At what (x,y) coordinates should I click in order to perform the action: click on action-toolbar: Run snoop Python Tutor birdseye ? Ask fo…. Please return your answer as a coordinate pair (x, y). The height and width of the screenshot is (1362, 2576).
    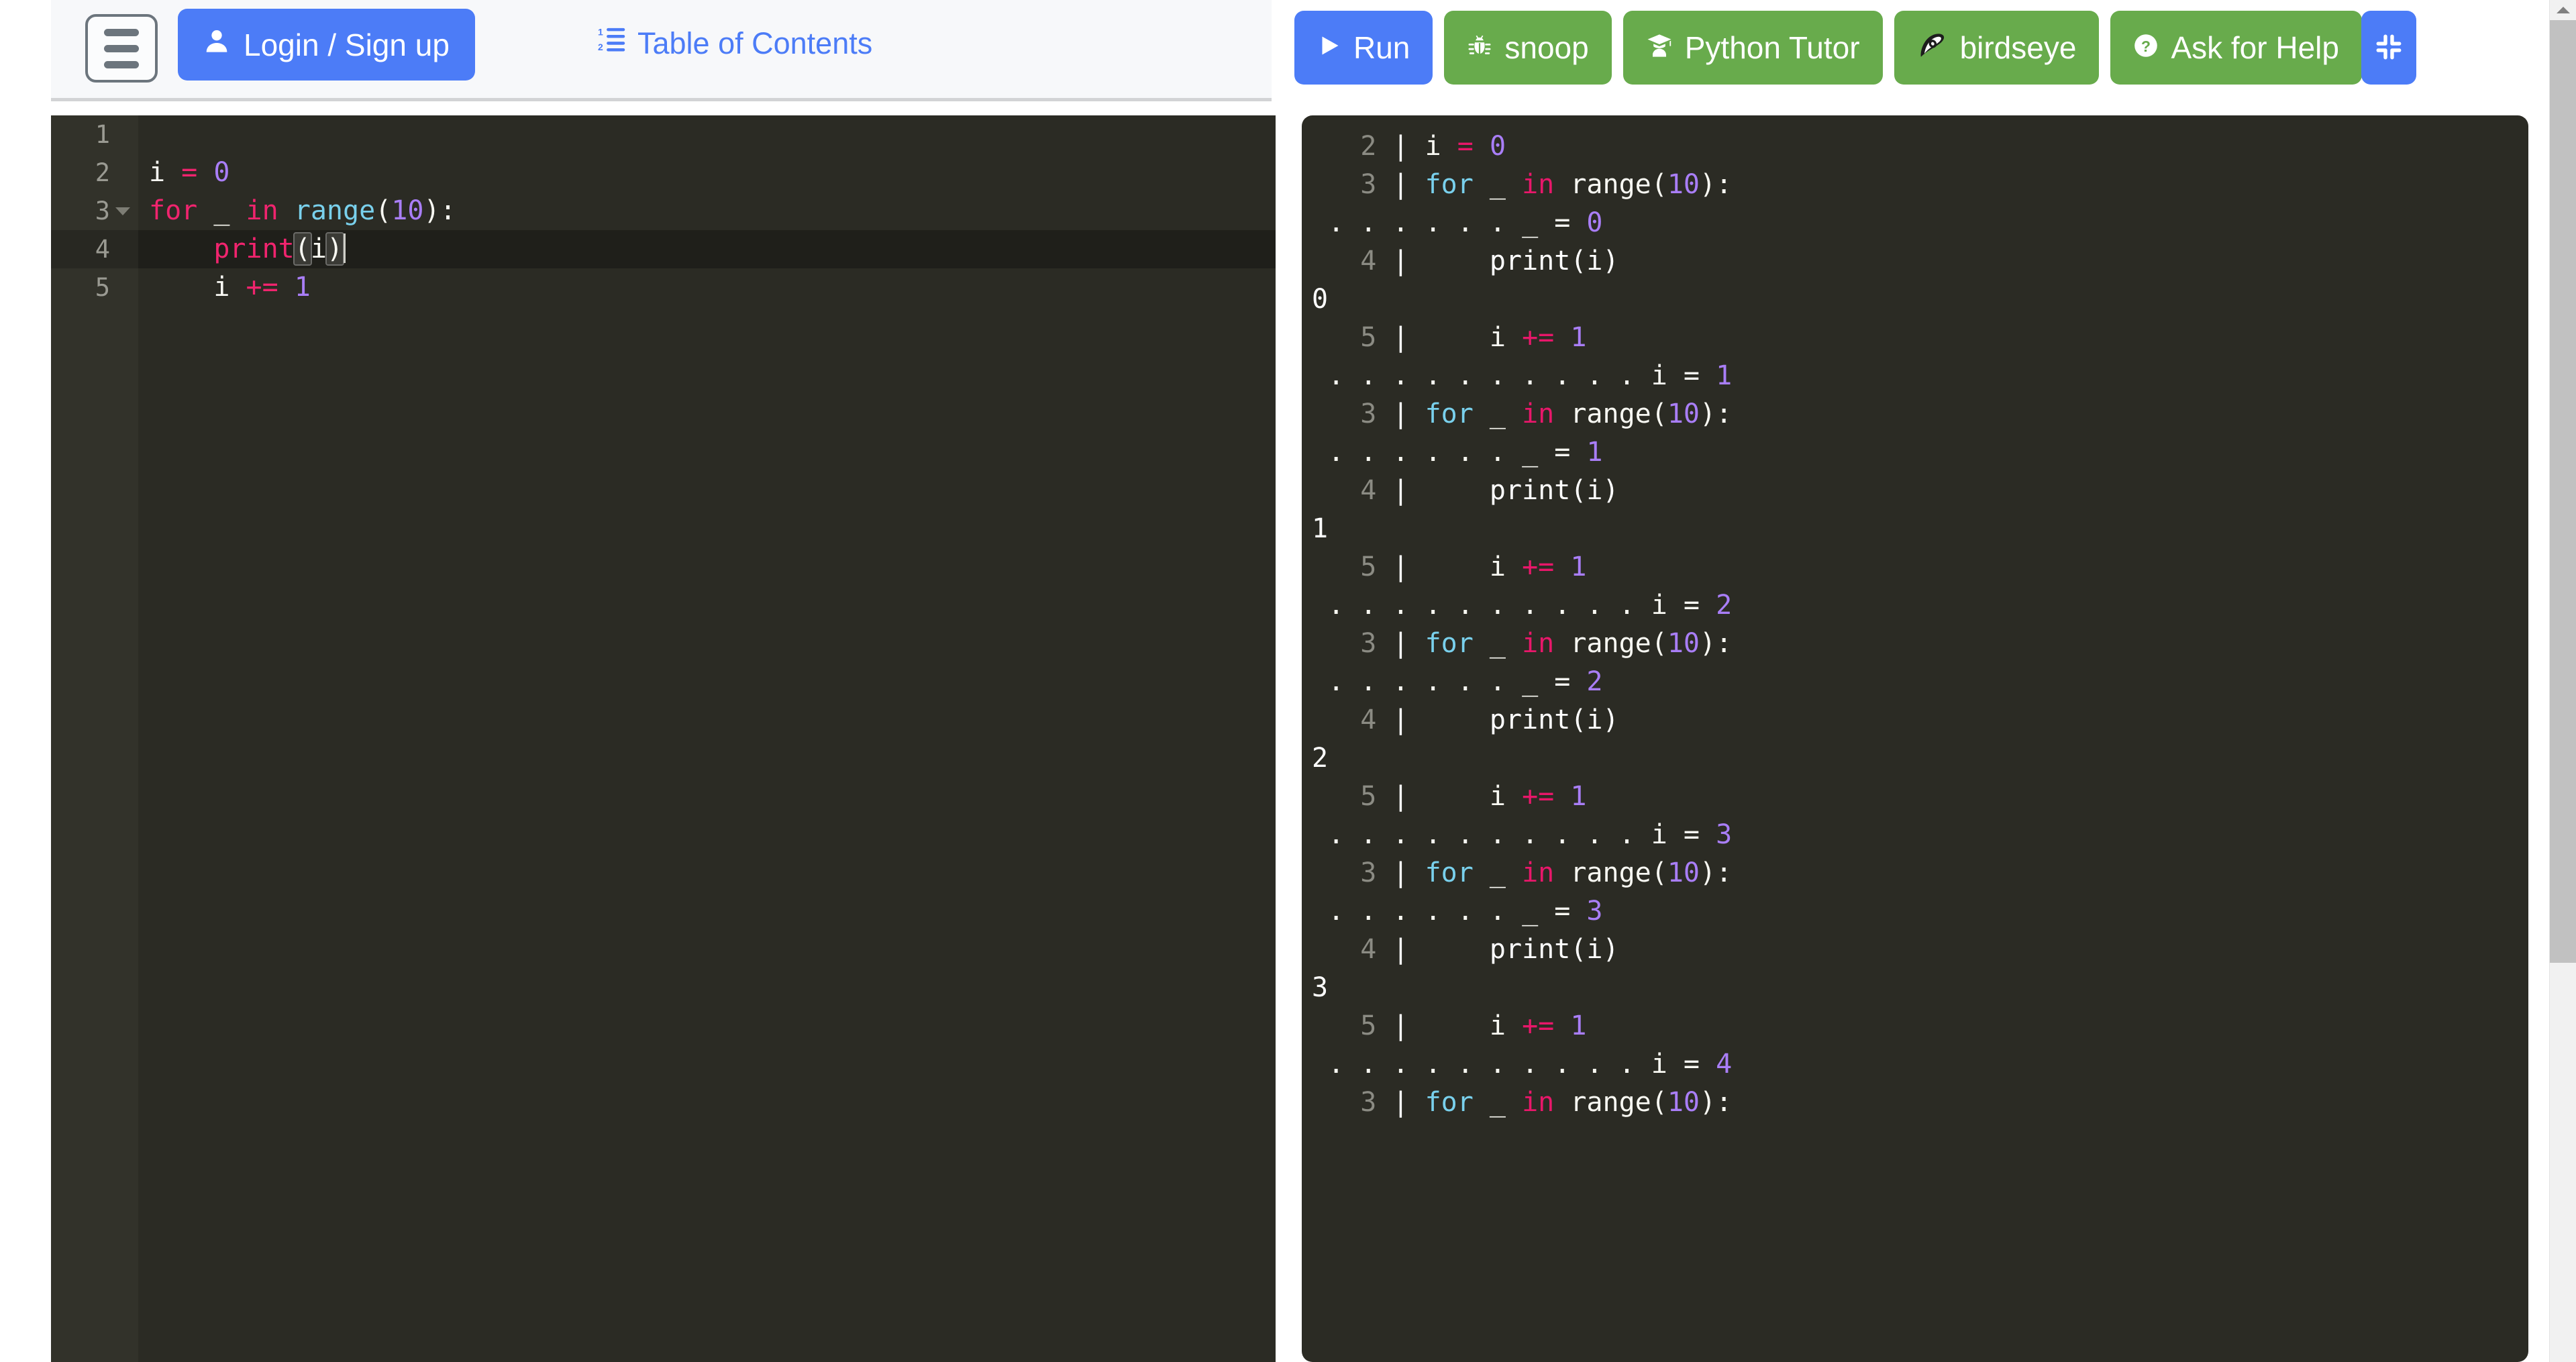
    Looking at the image, I should click on (1855, 48).